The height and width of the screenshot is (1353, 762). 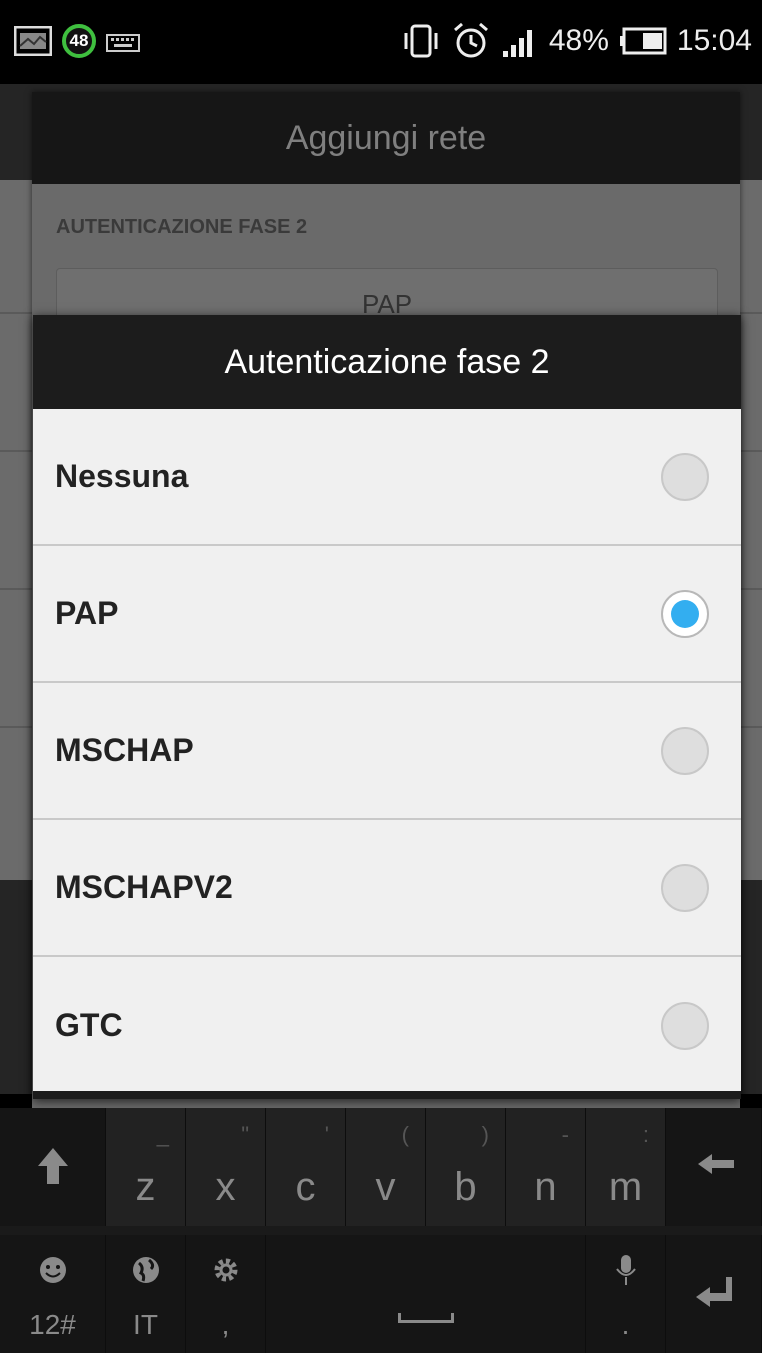 What do you see at coordinates (470, 40) in the screenshot?
I see `alarm-icon` at bounding box center [470, 40].